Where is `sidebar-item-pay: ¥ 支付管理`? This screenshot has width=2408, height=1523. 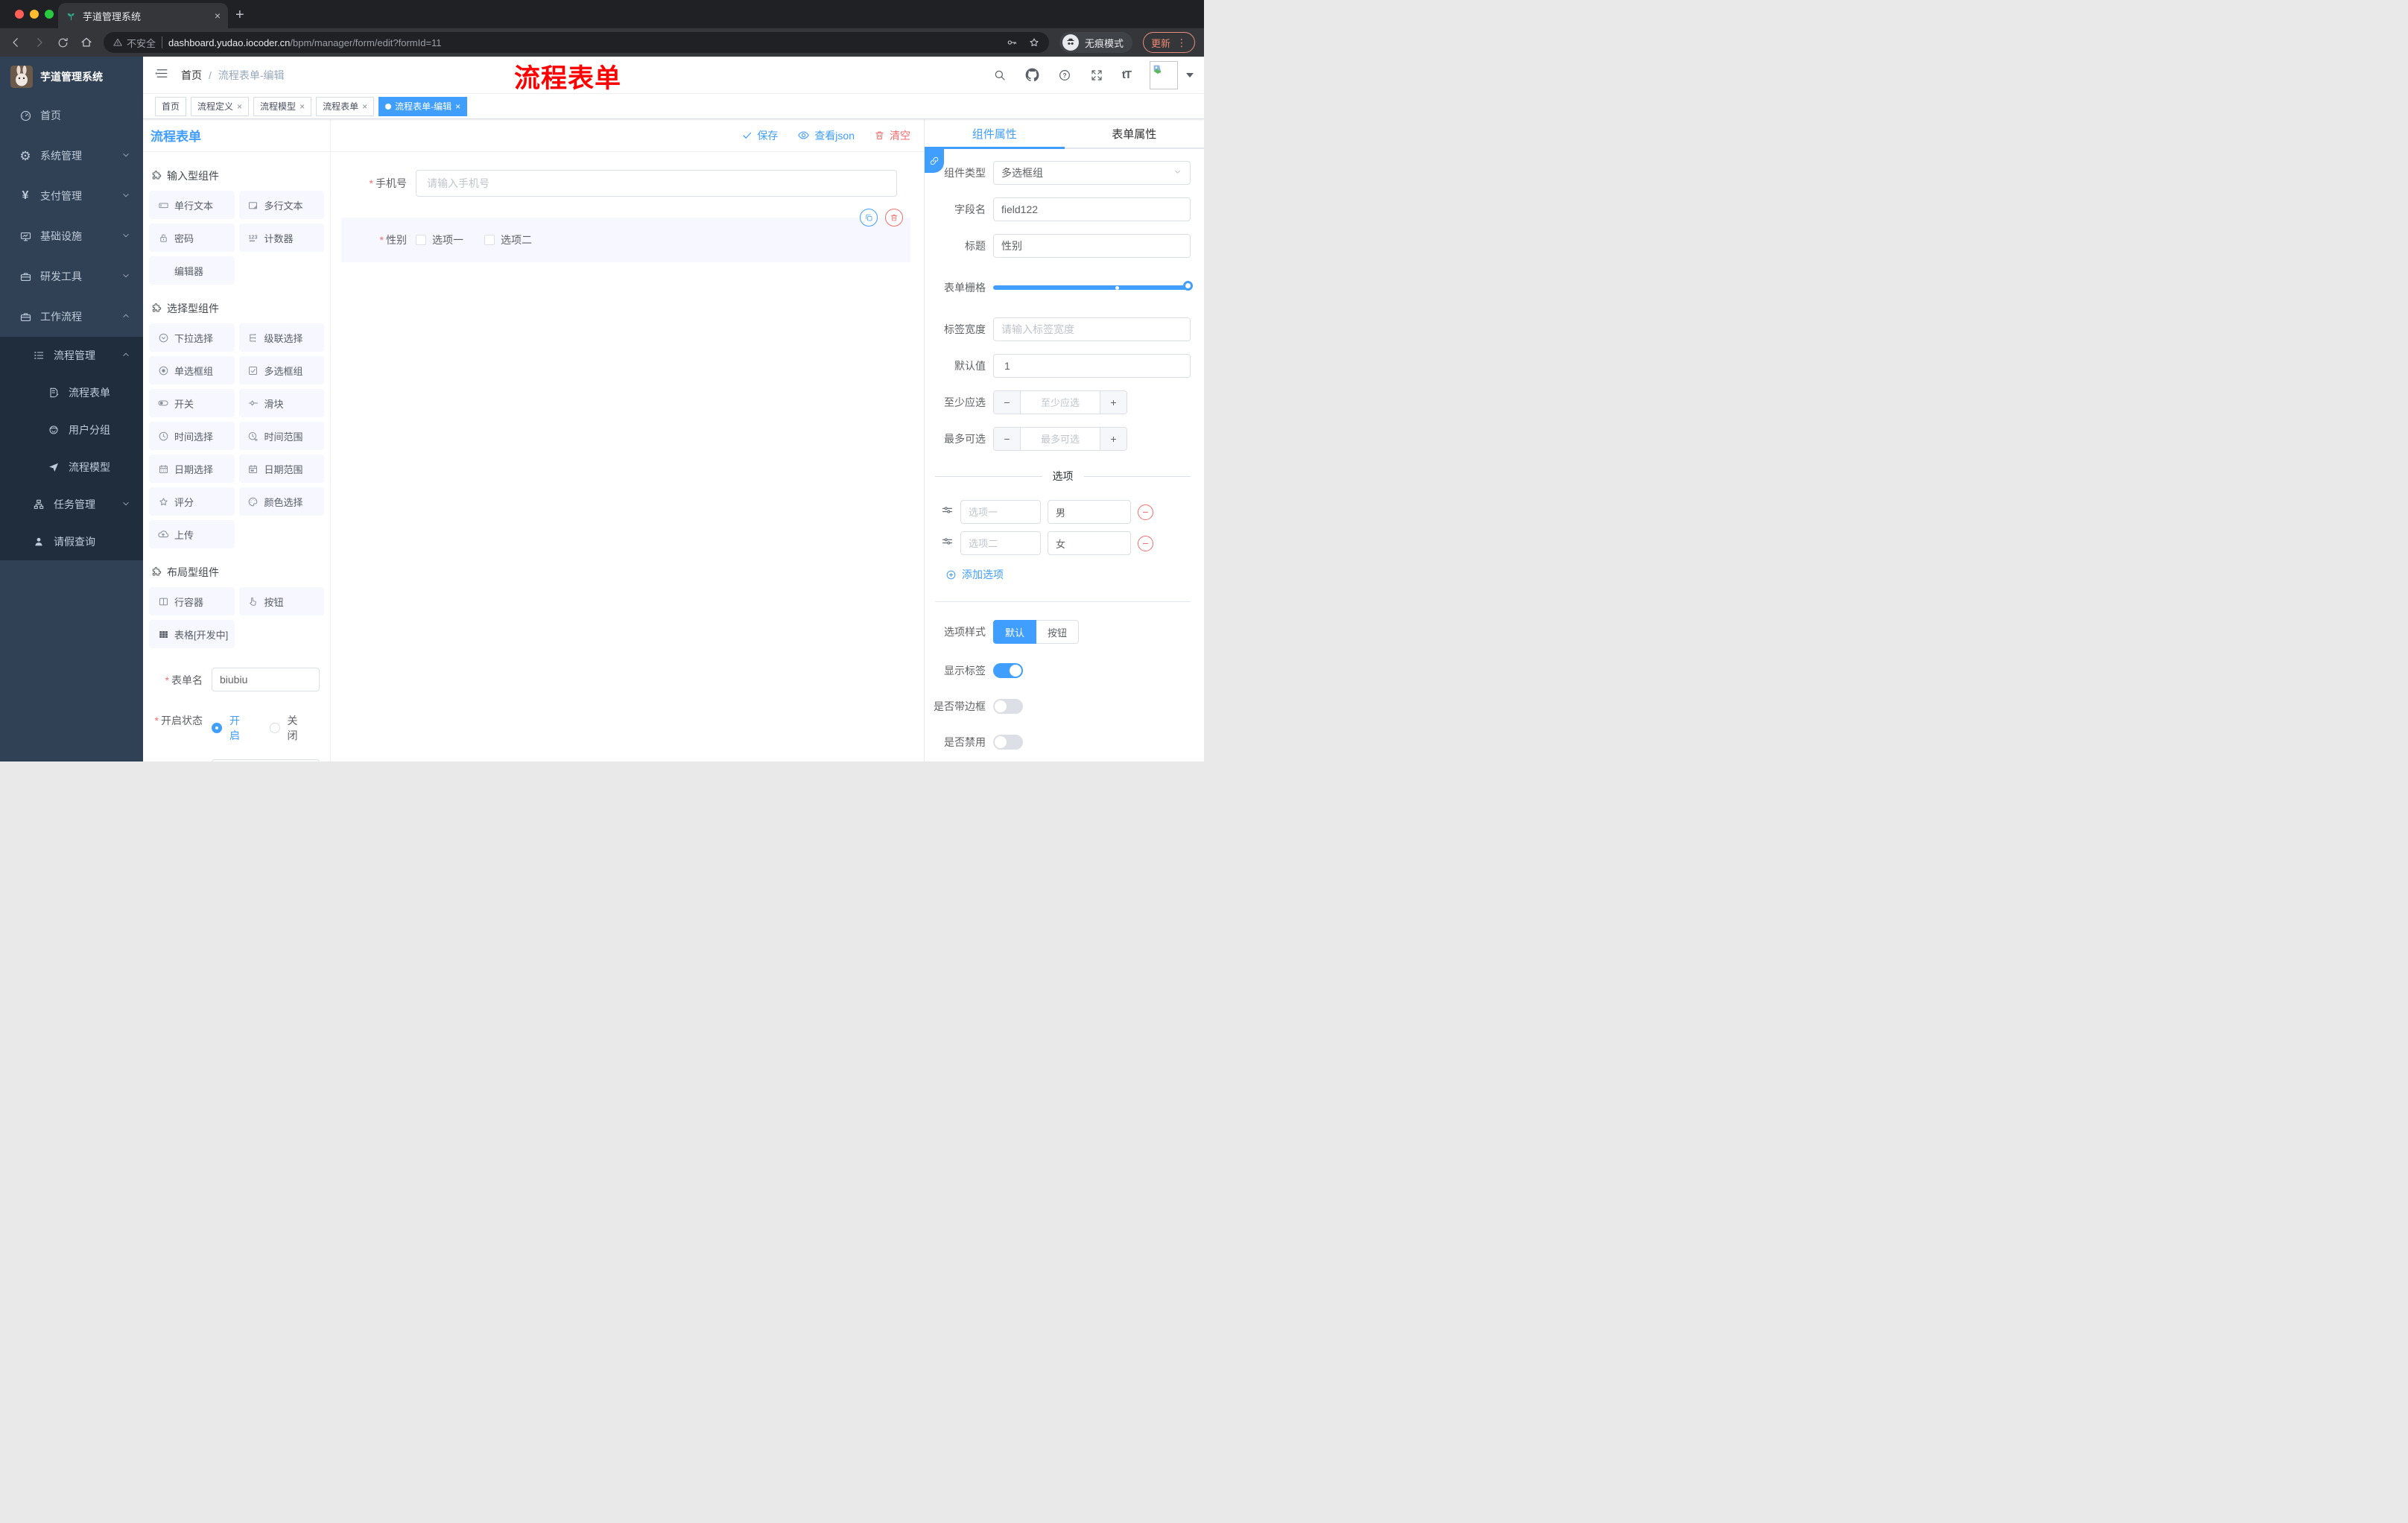 sidebar-item-pay: ¥ 支付管理 is located at coordinates (71, 196).